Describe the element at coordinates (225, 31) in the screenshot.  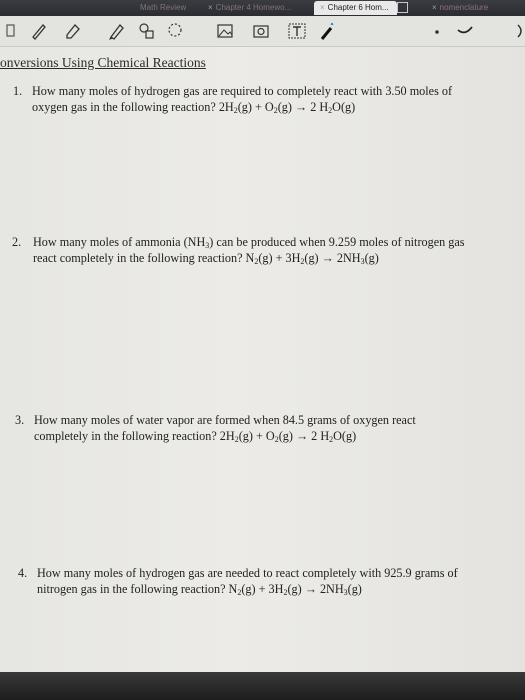
I see `image-icon` at that location.